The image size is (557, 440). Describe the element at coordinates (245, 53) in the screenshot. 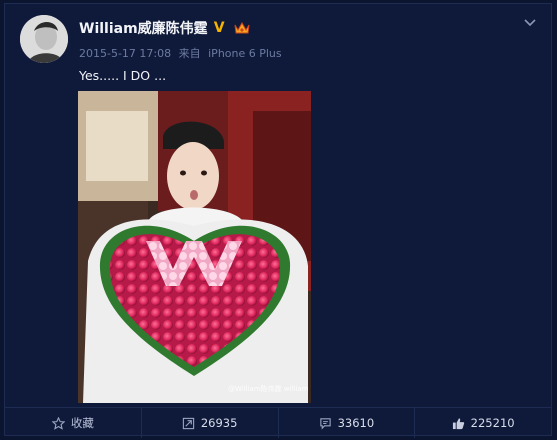

I see `source: iPhone 6 Plus` at that location.